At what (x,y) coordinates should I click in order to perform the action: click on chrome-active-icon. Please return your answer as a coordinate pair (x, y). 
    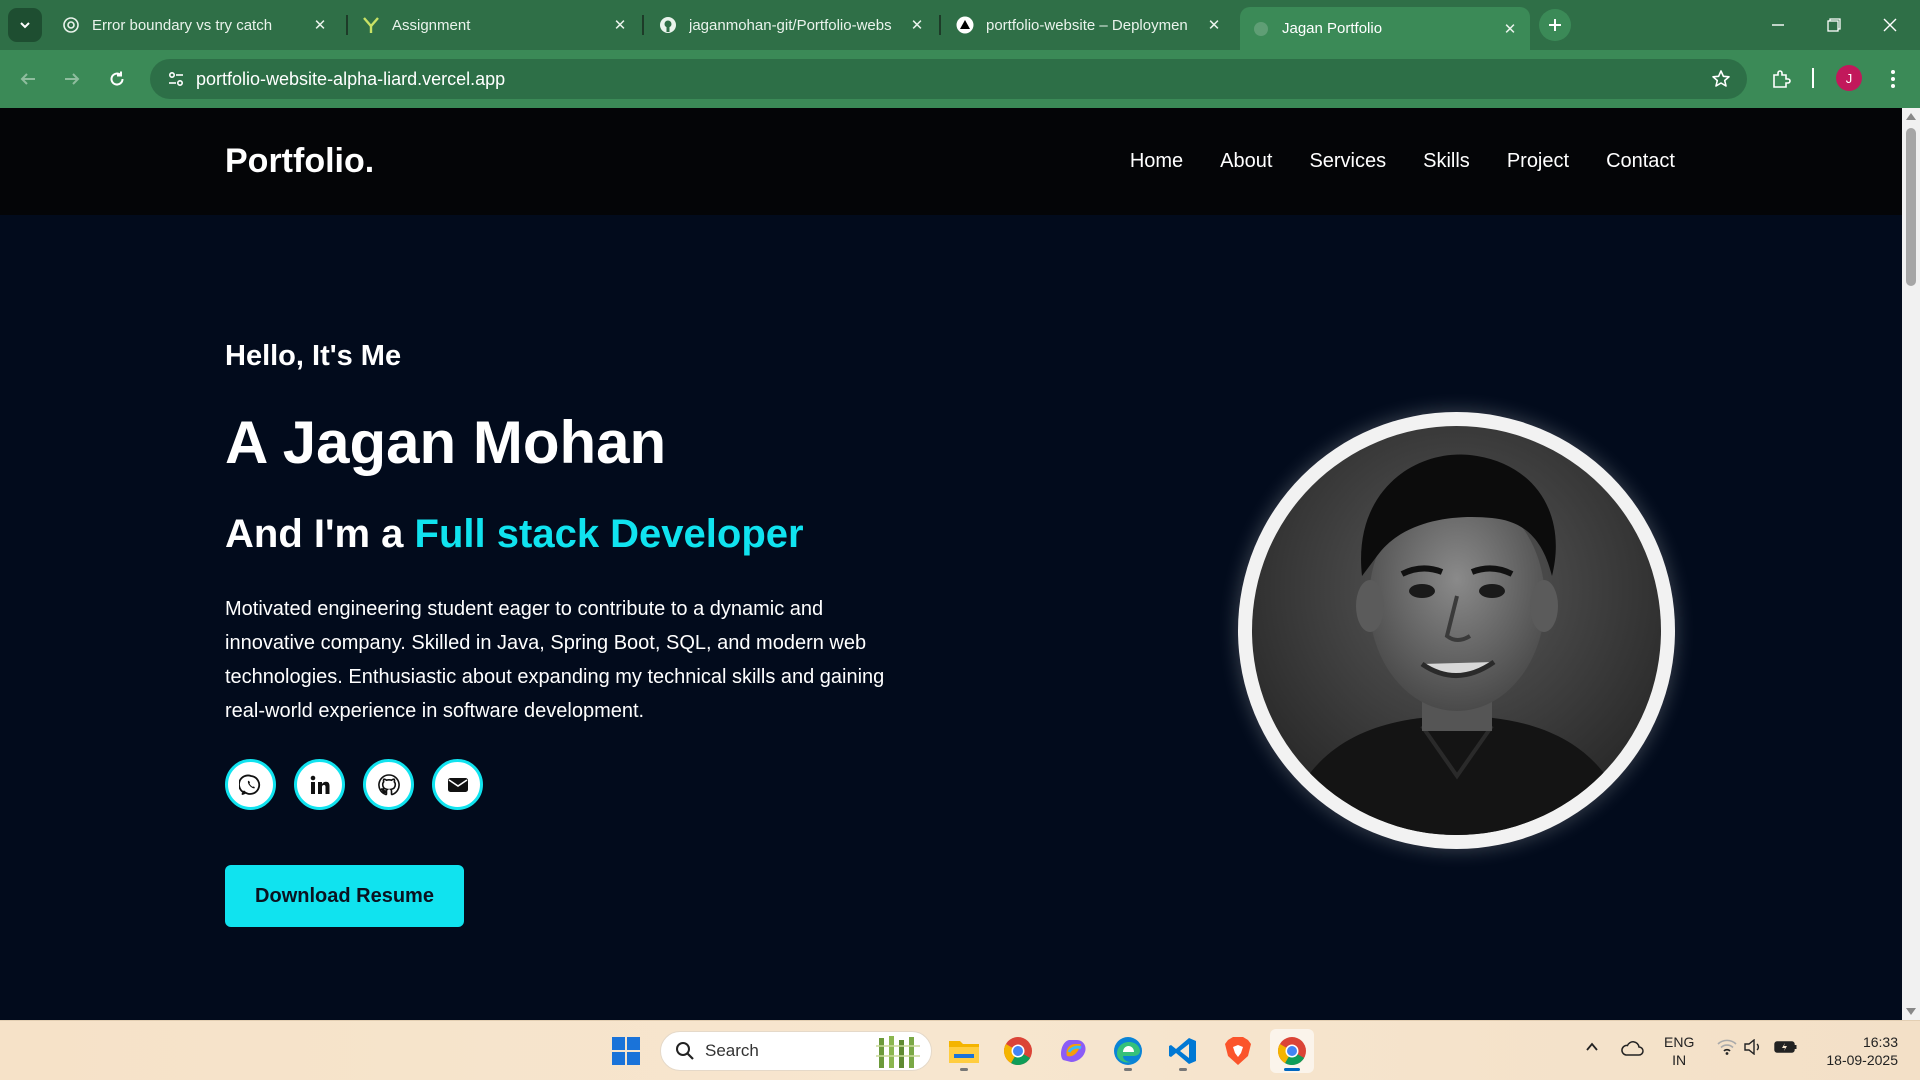
    Looking at the image, I should click on (1292, 1051).